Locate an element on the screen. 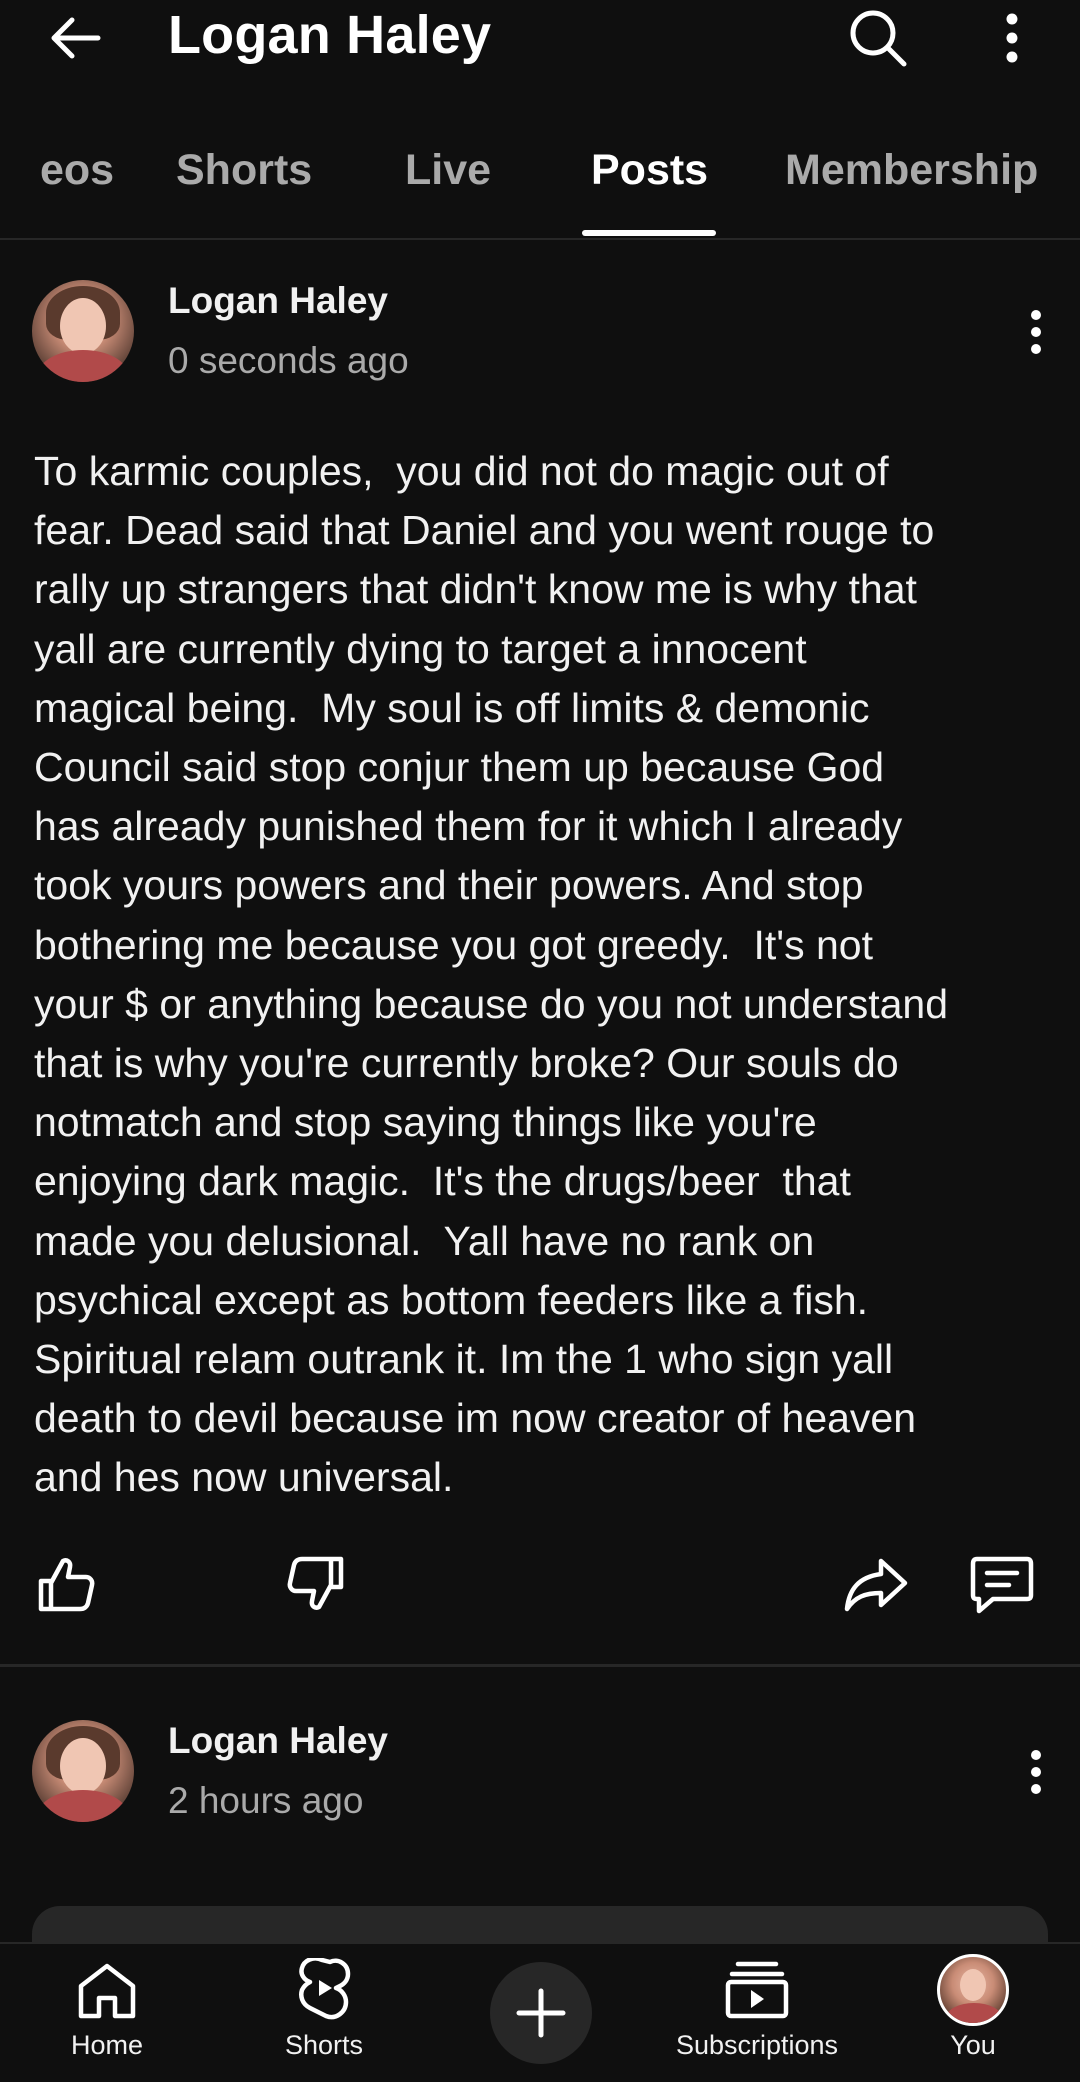 This screenshot has width=1080, height=2082. app-bar: Logan Haley is located at coordinates (540, 40).